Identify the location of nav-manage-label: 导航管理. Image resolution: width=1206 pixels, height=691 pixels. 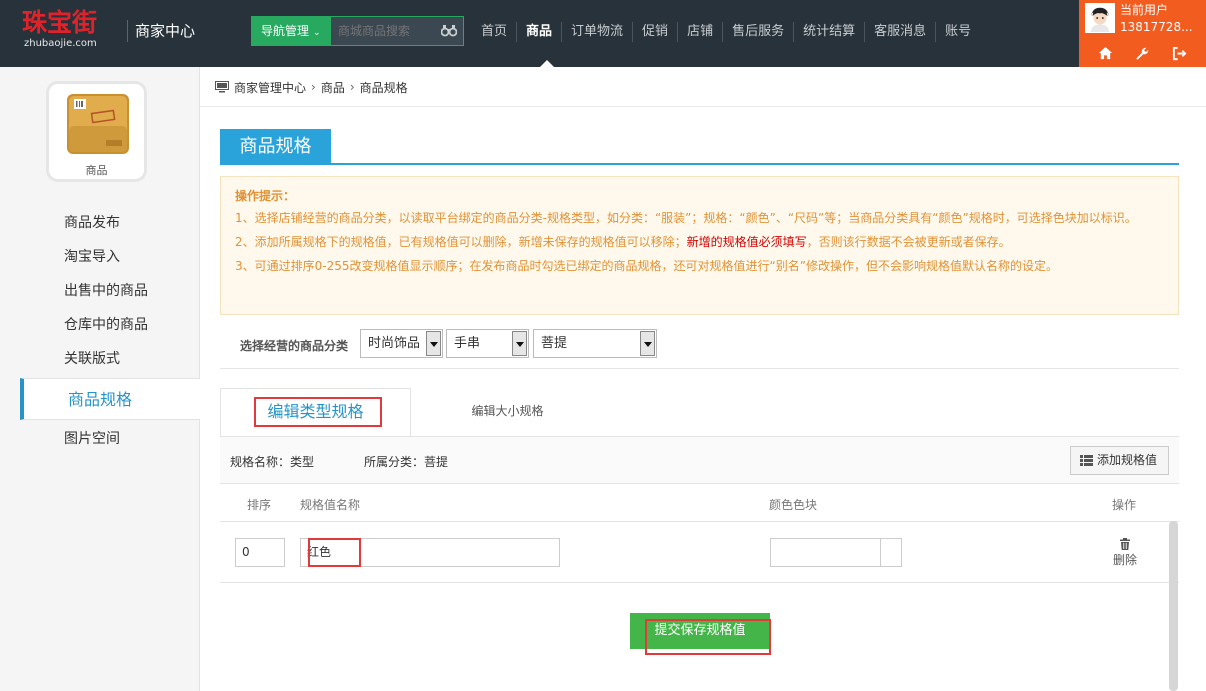
(285, 31).